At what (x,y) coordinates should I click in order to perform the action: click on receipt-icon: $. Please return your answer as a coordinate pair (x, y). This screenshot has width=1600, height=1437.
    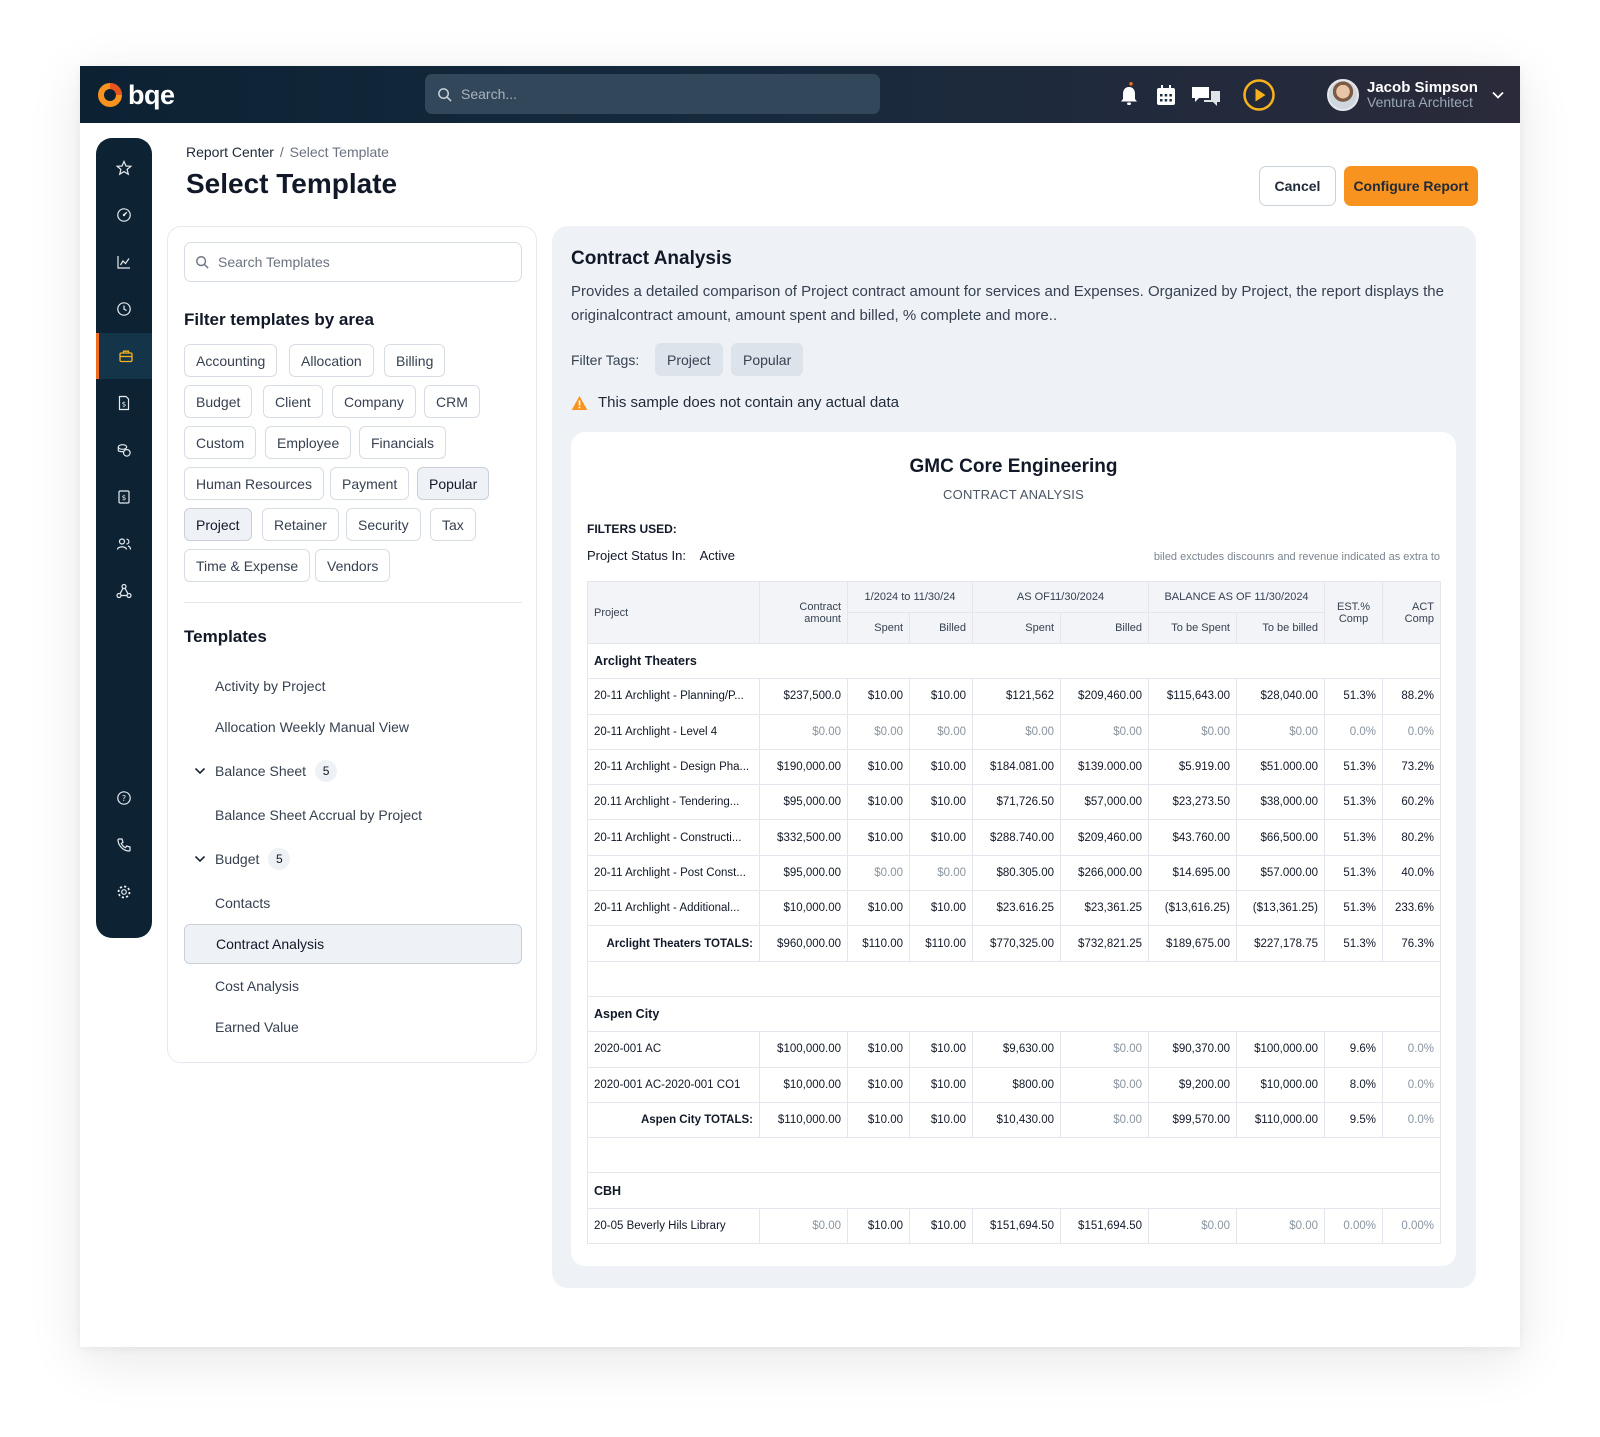
    Looking at the image, I should click on (124, 497).